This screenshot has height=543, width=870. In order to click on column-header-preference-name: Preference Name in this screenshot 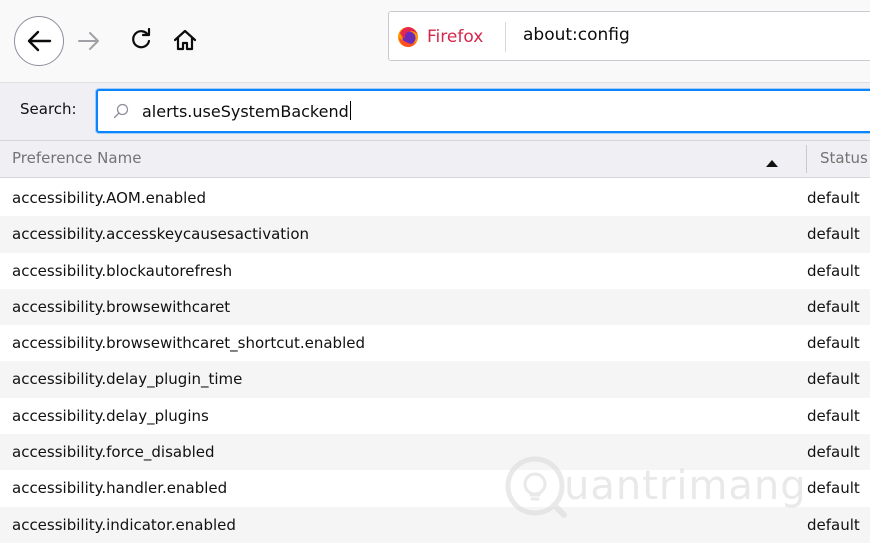, I will do `click(76, 158)`.